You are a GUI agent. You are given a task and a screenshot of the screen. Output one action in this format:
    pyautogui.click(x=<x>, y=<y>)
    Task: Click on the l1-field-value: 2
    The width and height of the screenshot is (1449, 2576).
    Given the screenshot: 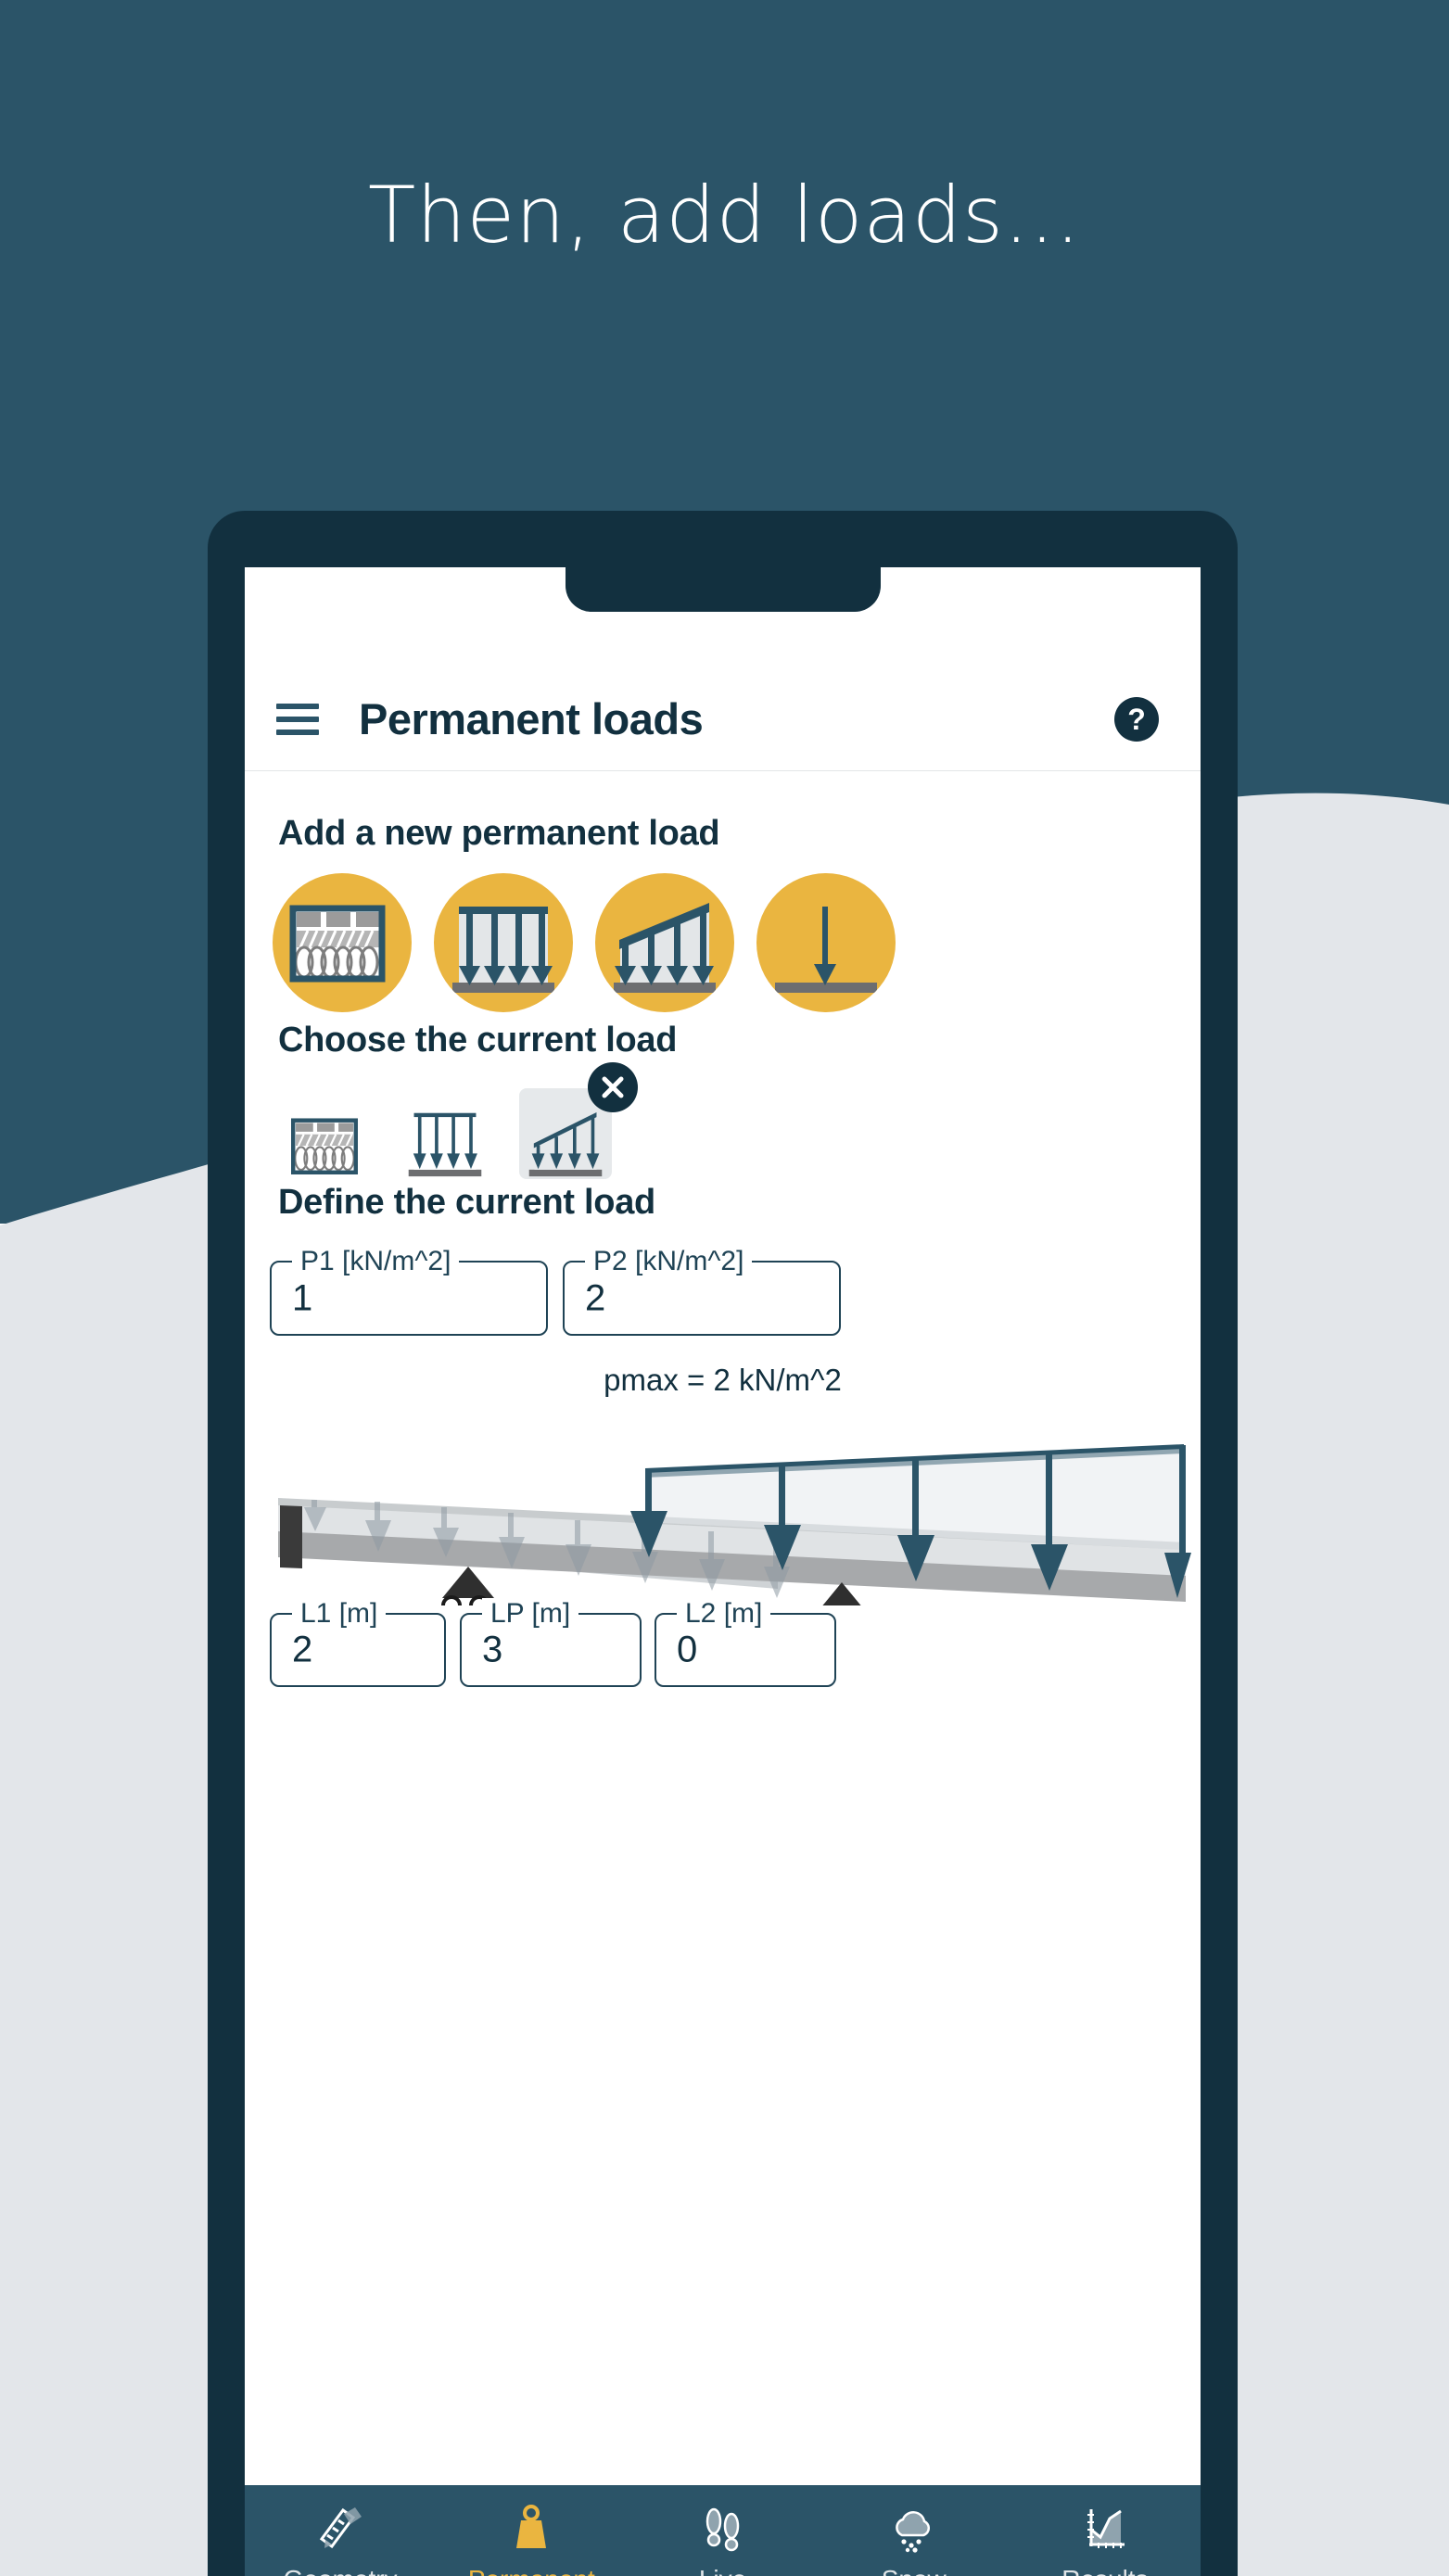 What is the action you would take?
    pyautogui.click(x=302, y=1649)
    